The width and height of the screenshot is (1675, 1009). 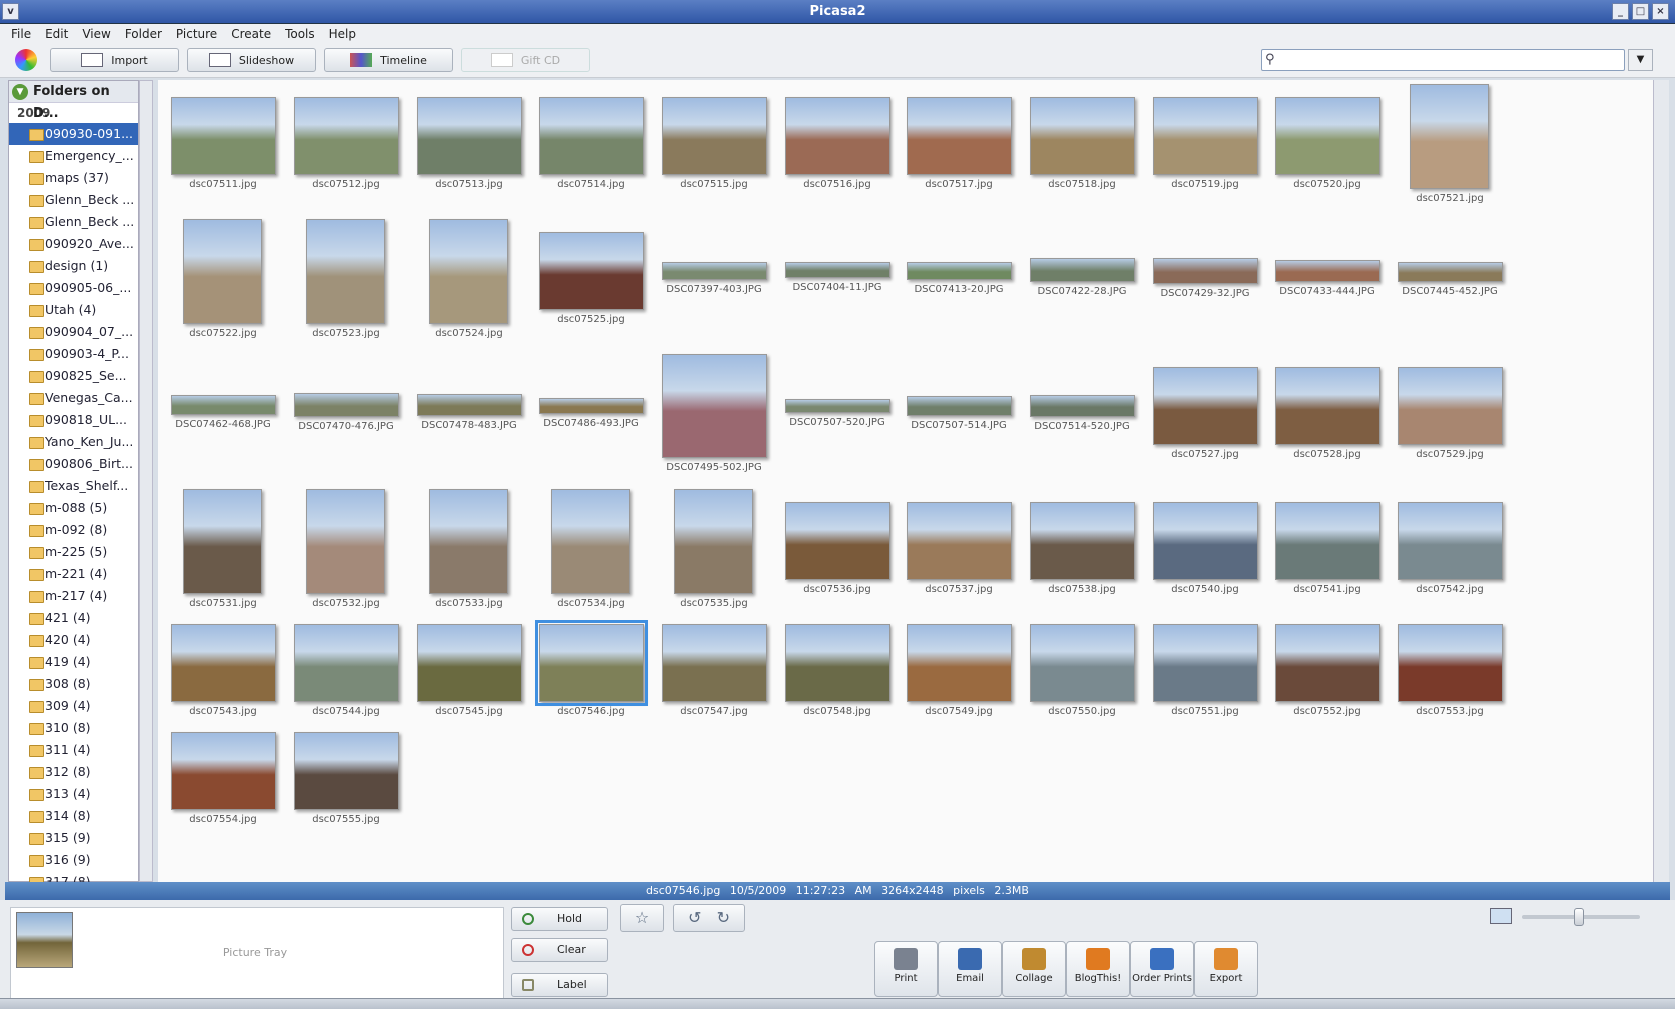 What do you see at coordinates (73, 178) in the screenshot?
I see `folder-item: maps (37)` at bounding box center [73, 178].